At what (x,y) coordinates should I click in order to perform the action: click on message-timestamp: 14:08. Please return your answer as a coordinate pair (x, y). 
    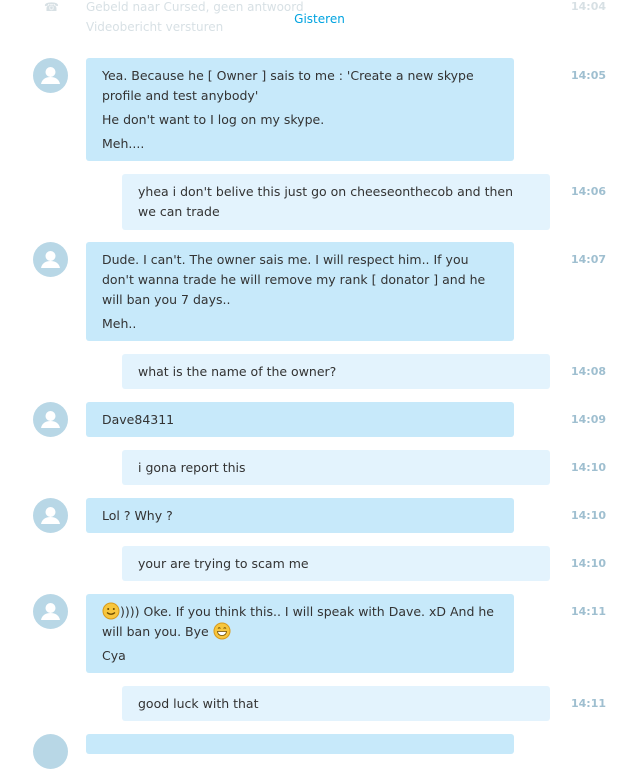
    Looking at the image, I should click on (589, 371).